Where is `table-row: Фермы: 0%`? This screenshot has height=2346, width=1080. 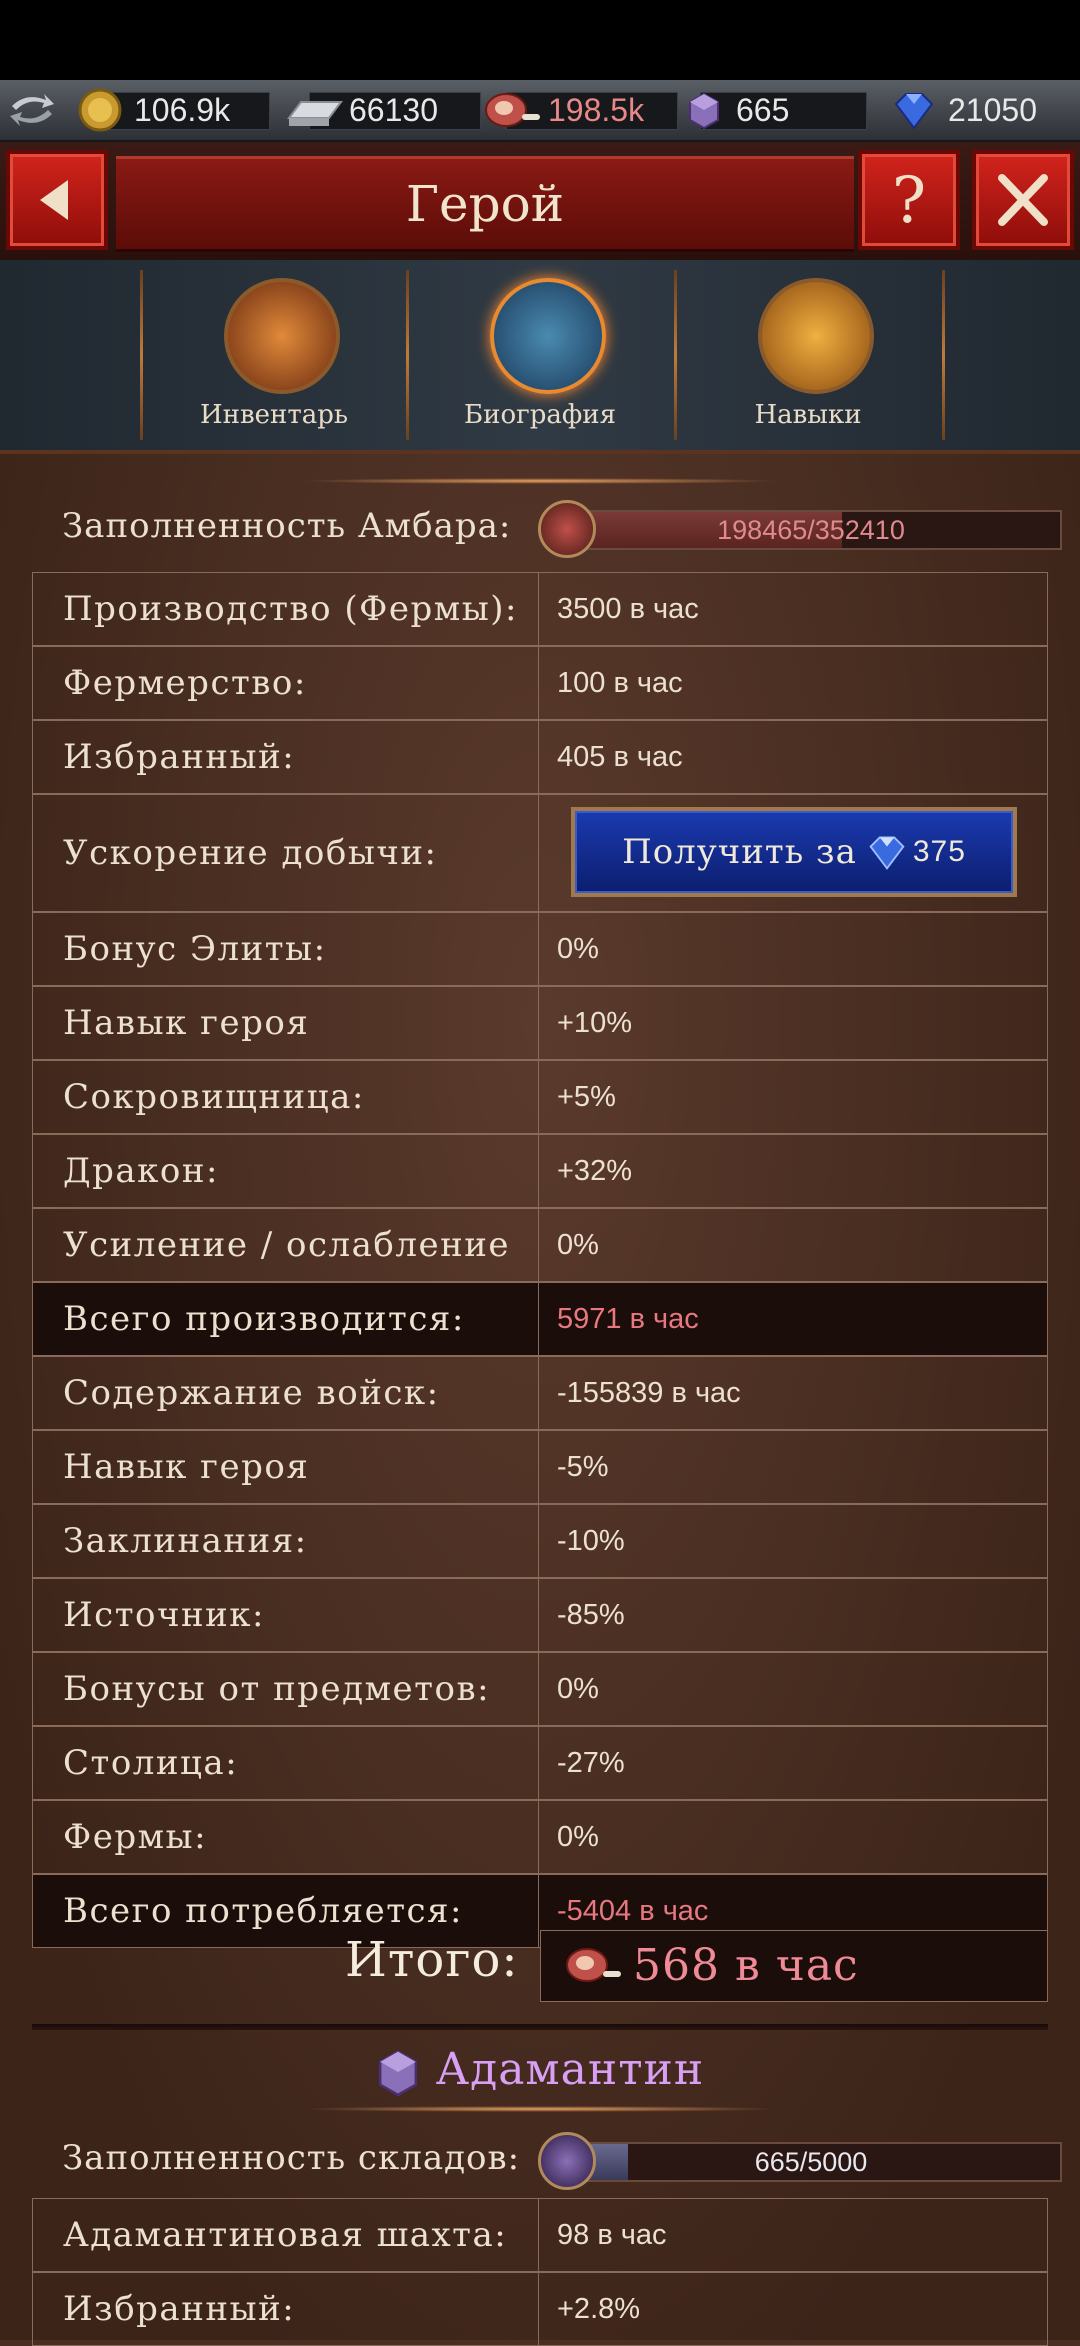
table-row: Фермы: 0% is located at coordinates (540, 1837).